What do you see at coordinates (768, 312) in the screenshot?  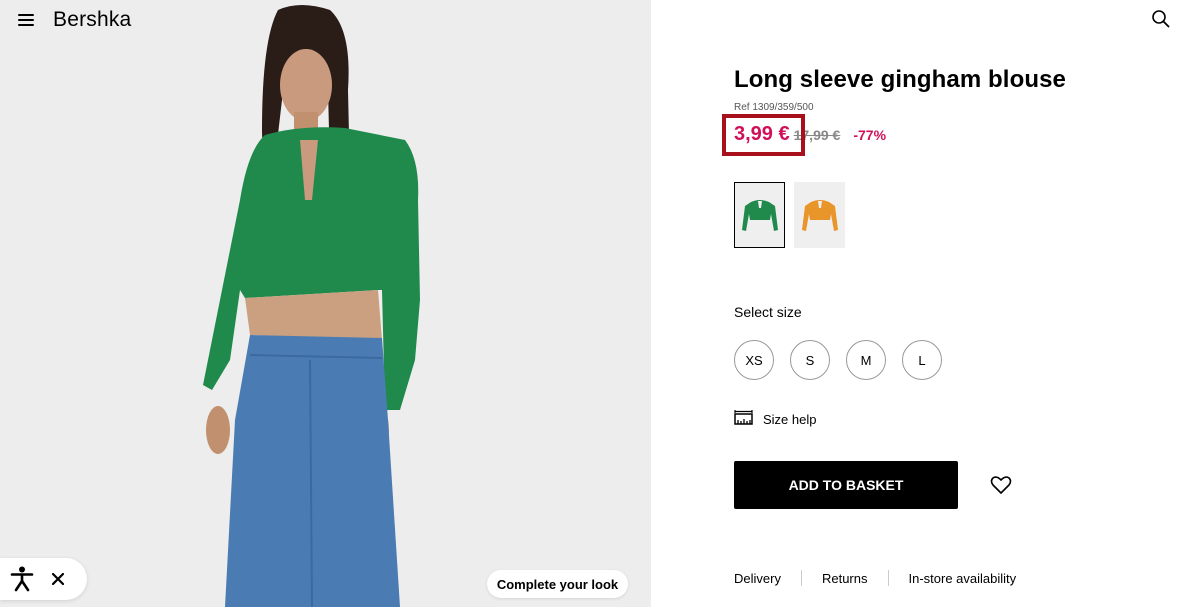 I see `select-size-label: Select size` at bounding box center [768, 312].